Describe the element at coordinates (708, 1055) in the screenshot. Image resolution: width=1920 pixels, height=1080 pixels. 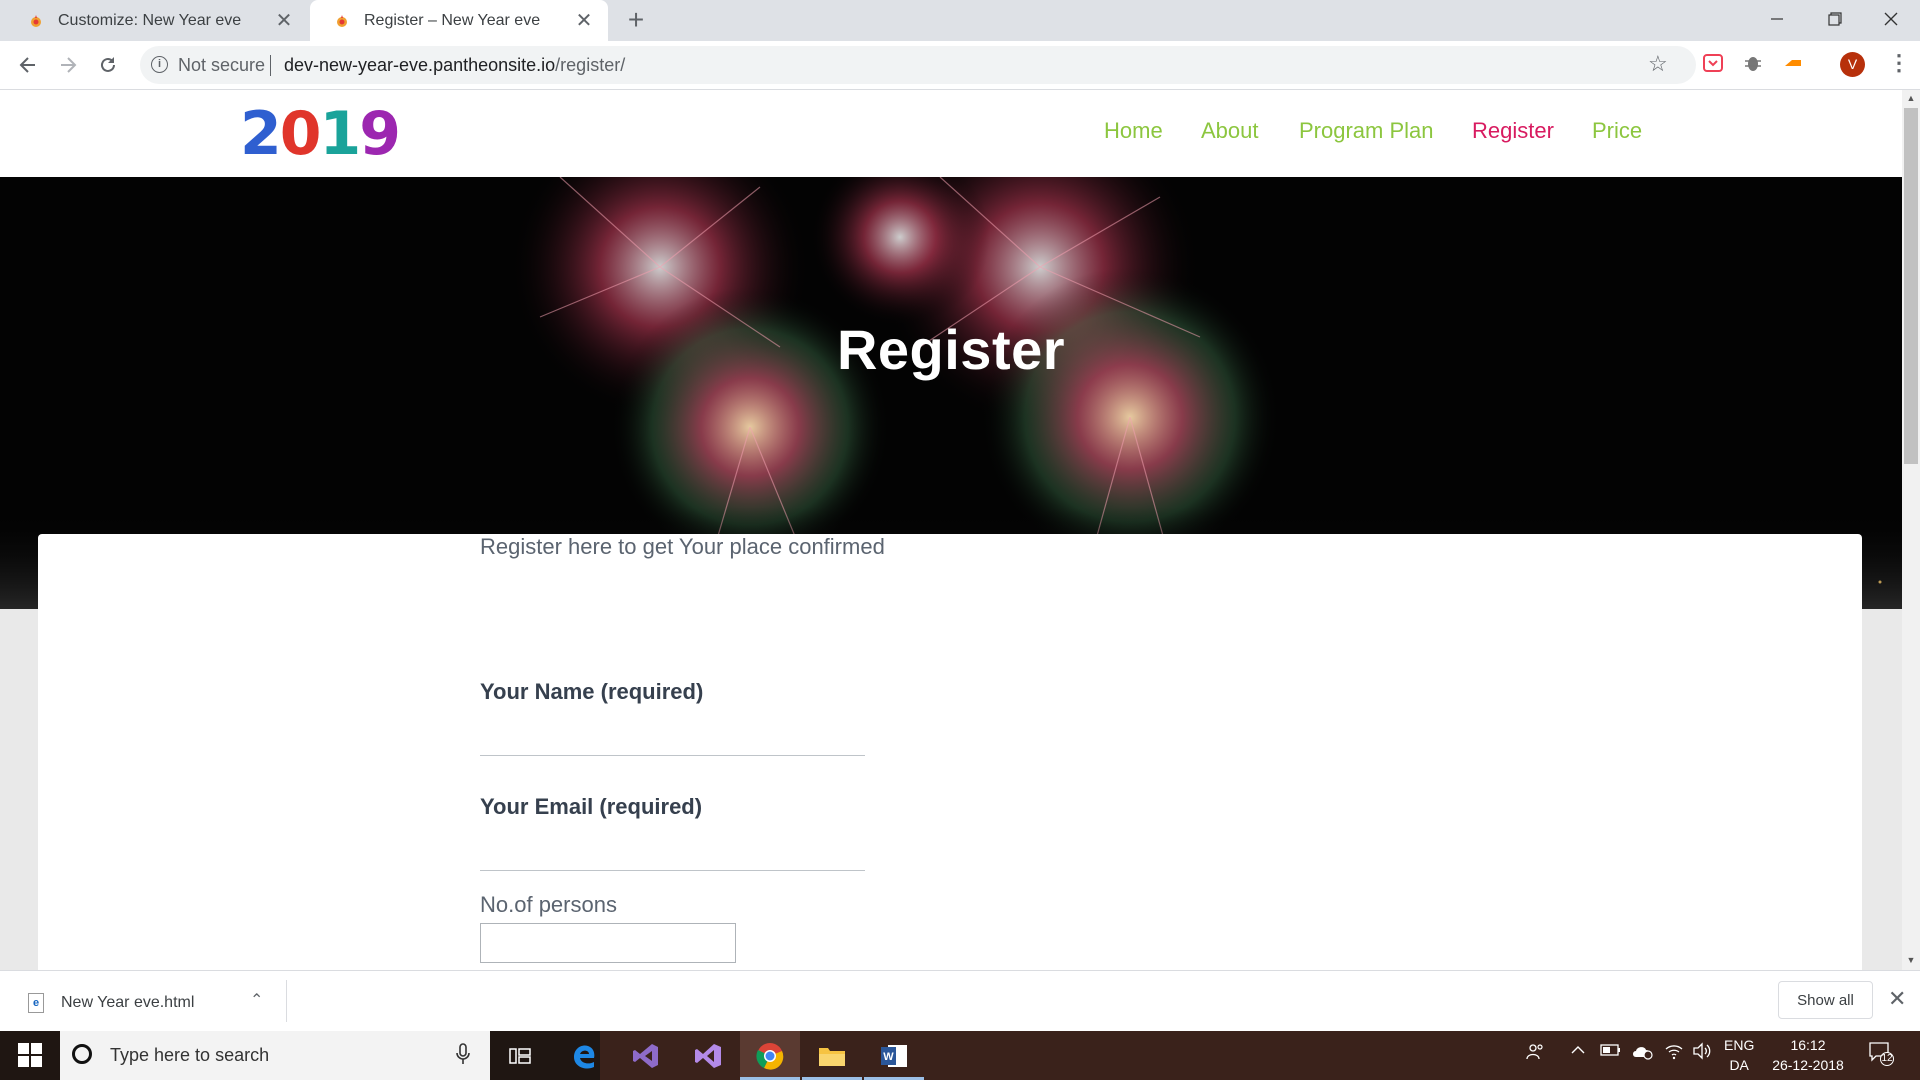
I see `visual-studio-icon` at that location.